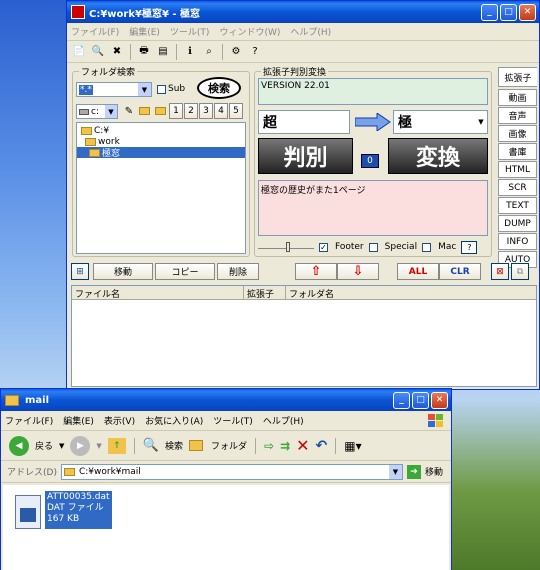  Describe the element at coordinates (116, 445) in the screenshot. I see `up-folder-icon: ↑` at that location.